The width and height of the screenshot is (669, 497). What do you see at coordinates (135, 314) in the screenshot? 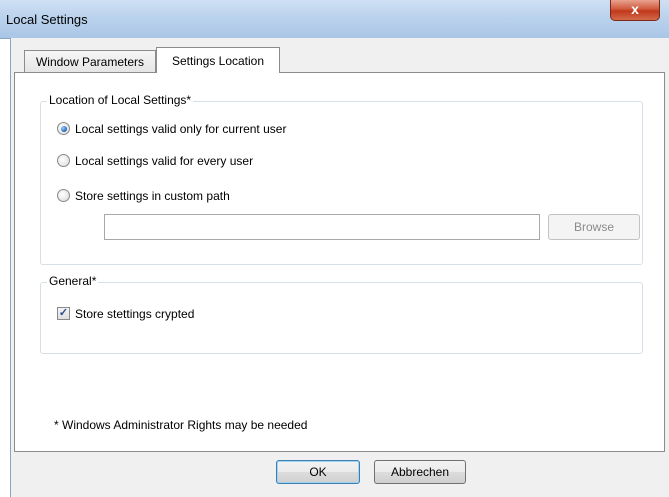
I see `crypt-label: Store stettings crypted` at bounding box center [135, 314].